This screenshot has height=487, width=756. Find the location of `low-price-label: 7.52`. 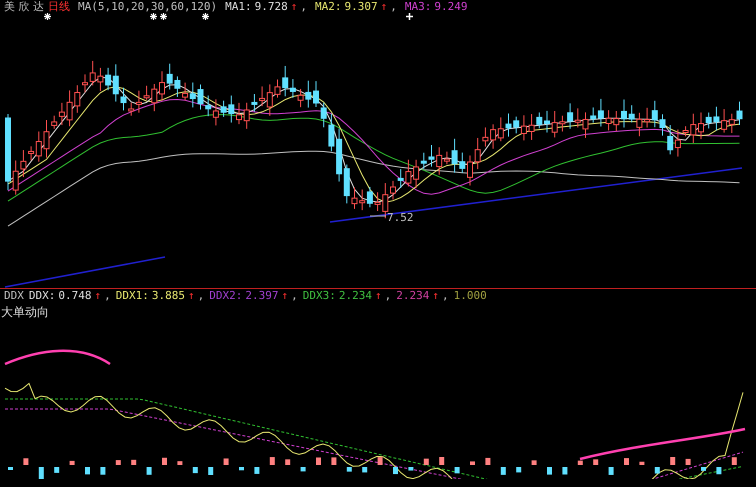

low-price-label: 7.52 is located at coordinates (400, 218).